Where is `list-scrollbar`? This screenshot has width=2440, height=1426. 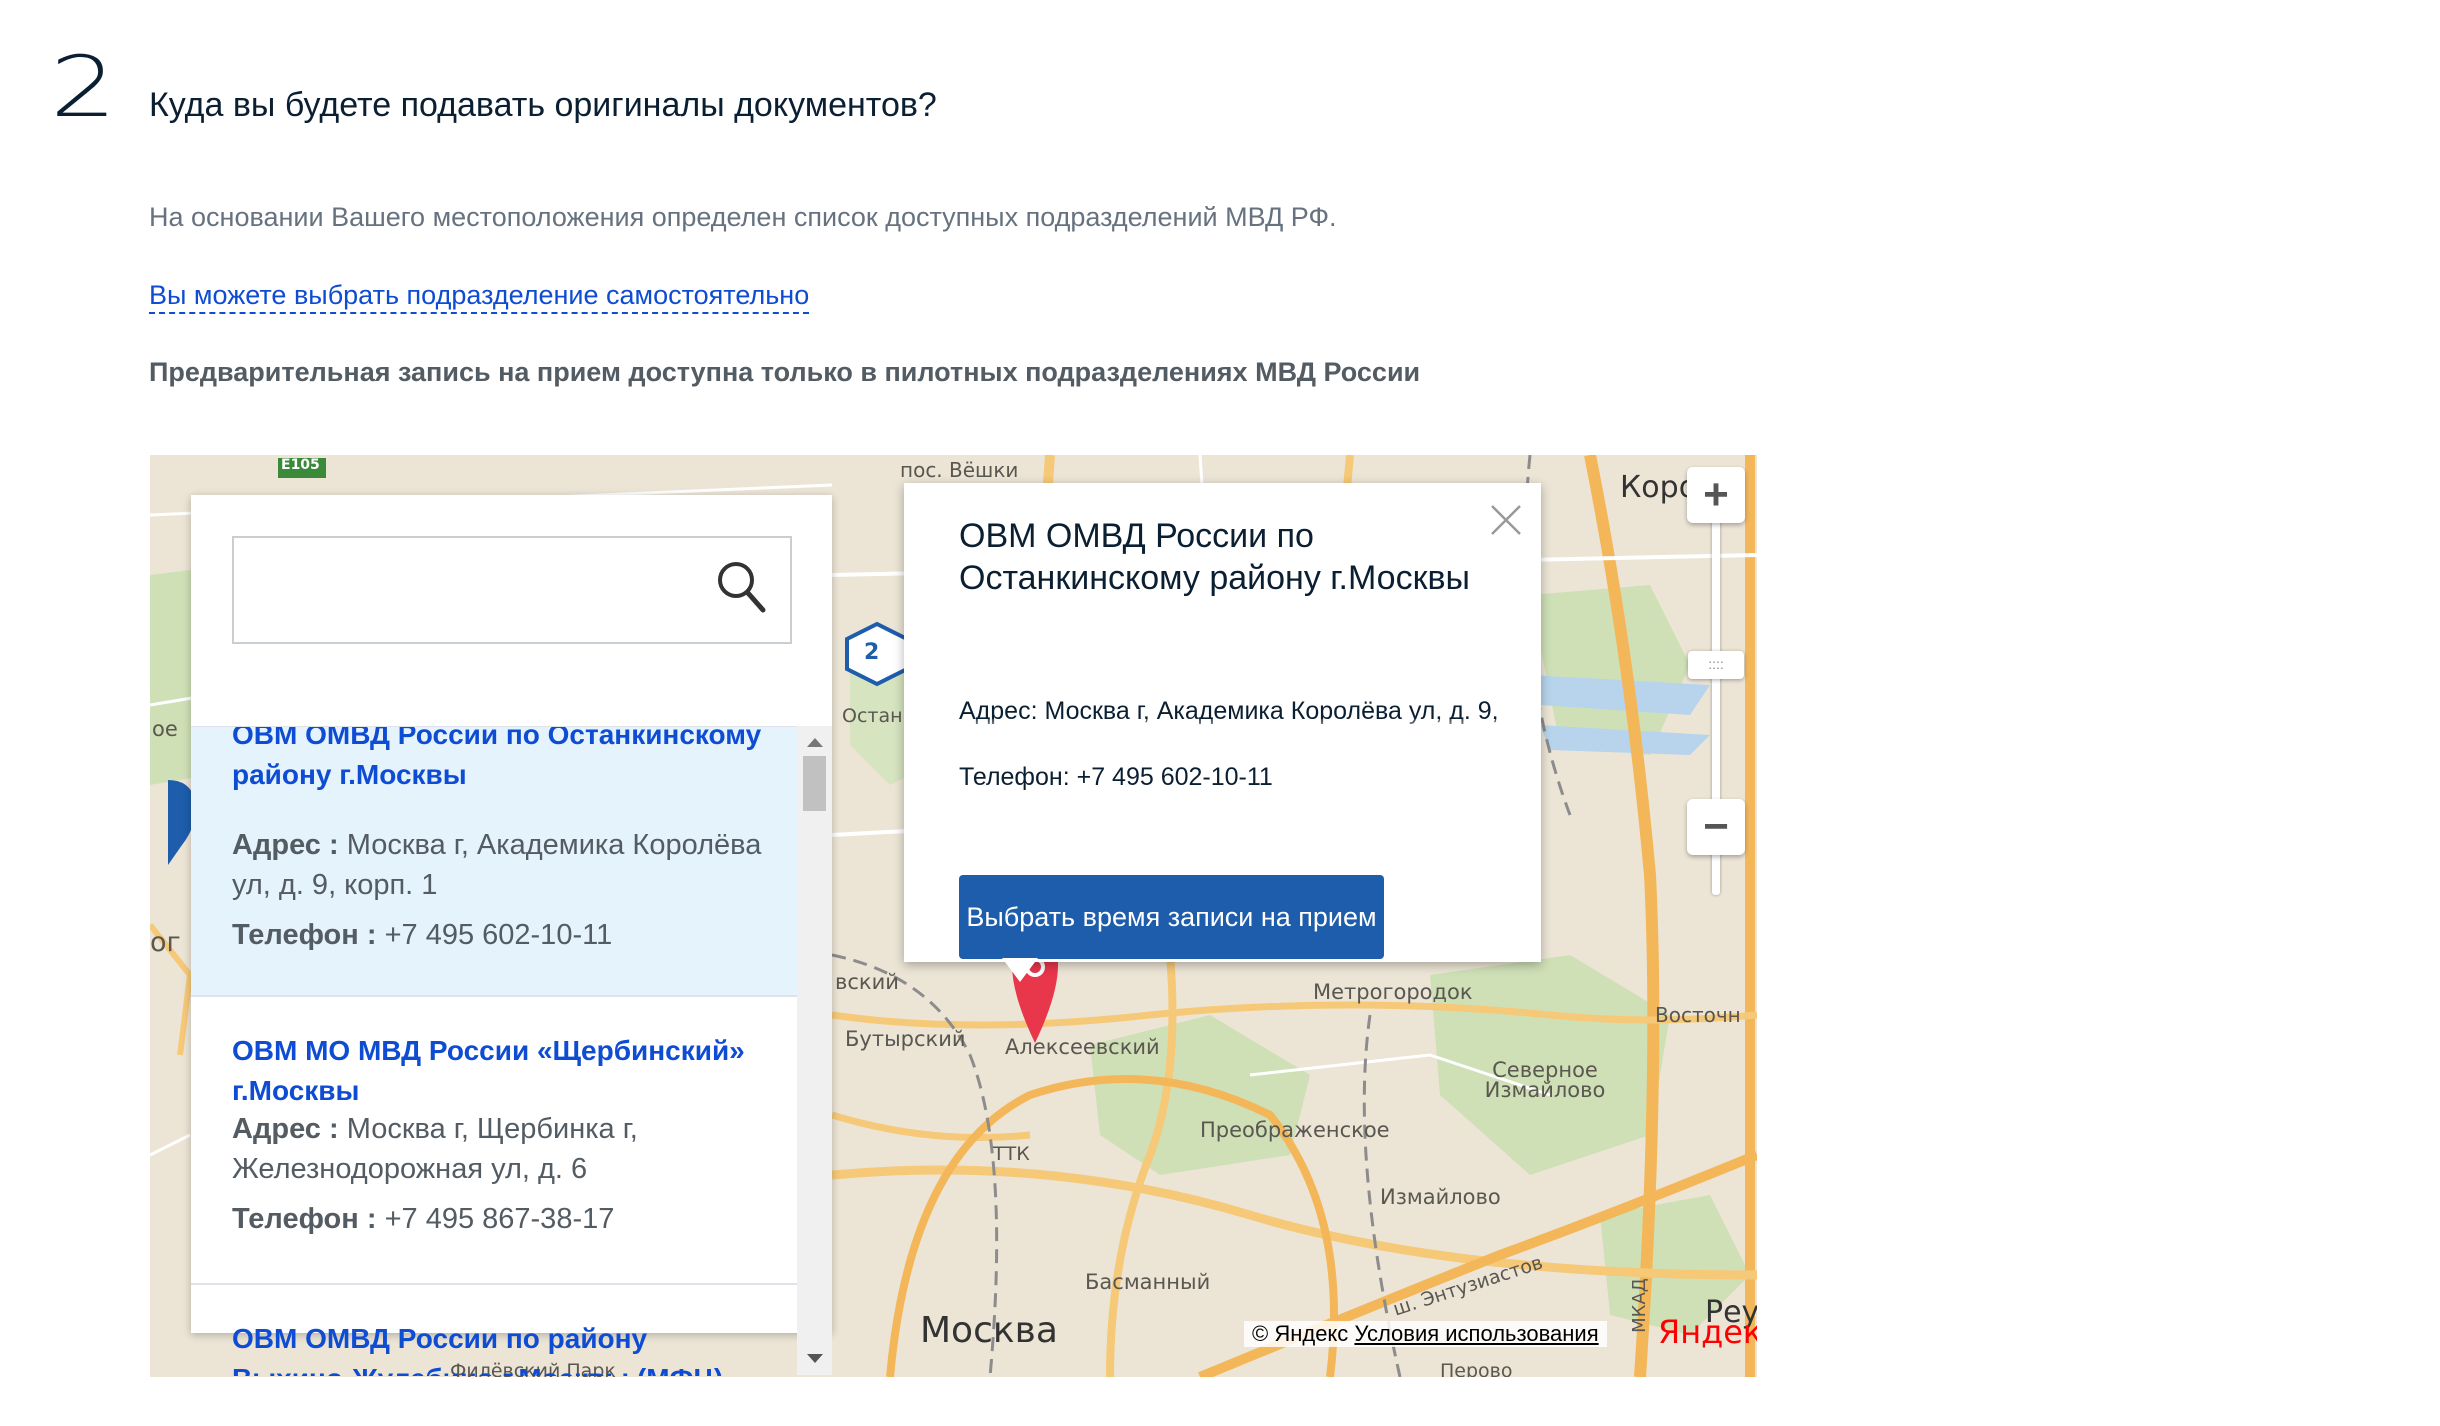
list-scrollbar is located at coordinates (814, 1050).